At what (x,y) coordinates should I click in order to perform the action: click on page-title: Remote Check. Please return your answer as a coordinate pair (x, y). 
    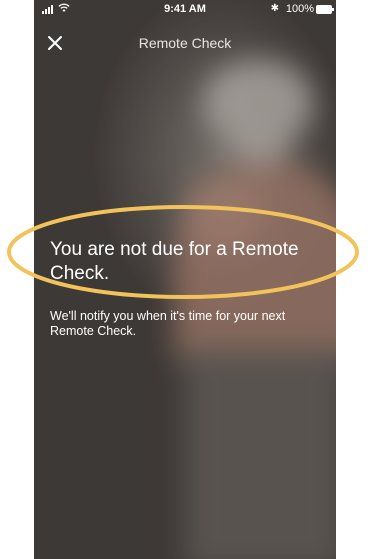
    Looking at the image, I should click on (185, 43).